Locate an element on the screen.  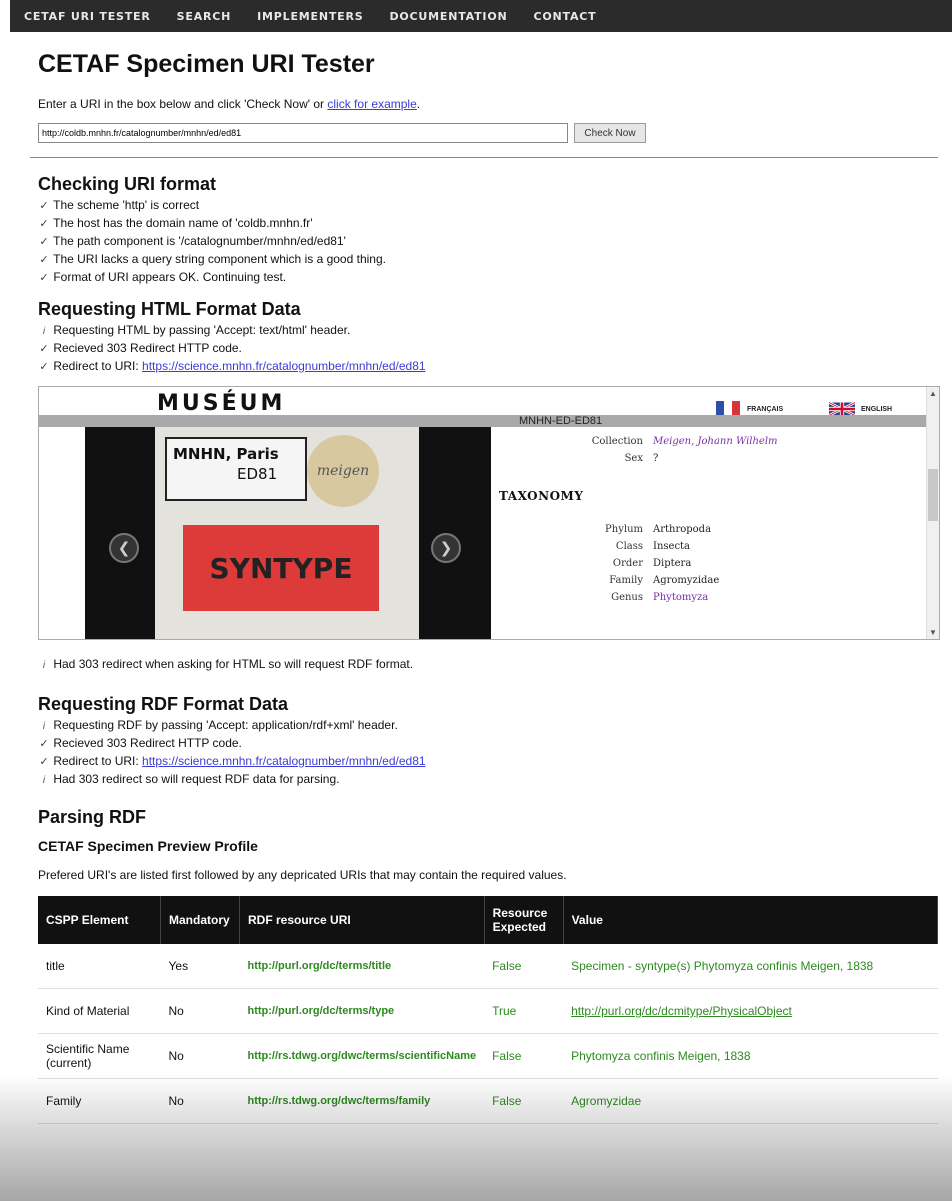
example-link: click for example is located at coordinates (371, 104).